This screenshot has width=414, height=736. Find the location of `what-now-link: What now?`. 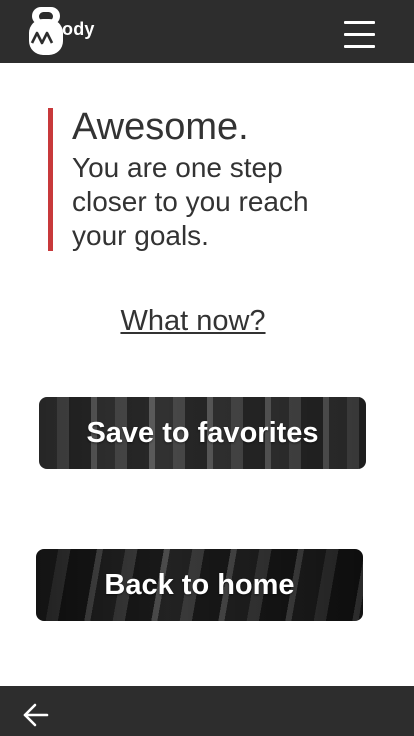

what-now-link: What now? is located at coordinates (193, 321).